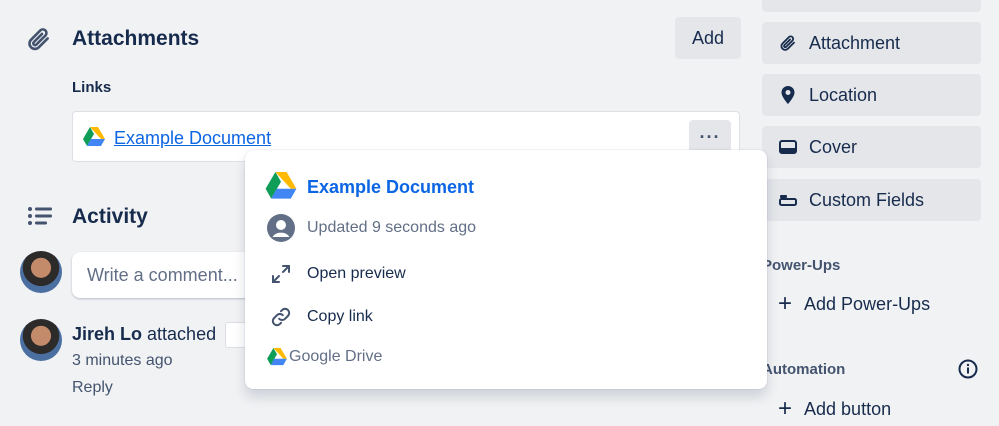 The width and height of the screenshot is (999, 426). What do you see at coordinates (968, 369) in the screenshot?
I see `info-icon` at bounding box center [968, 369].